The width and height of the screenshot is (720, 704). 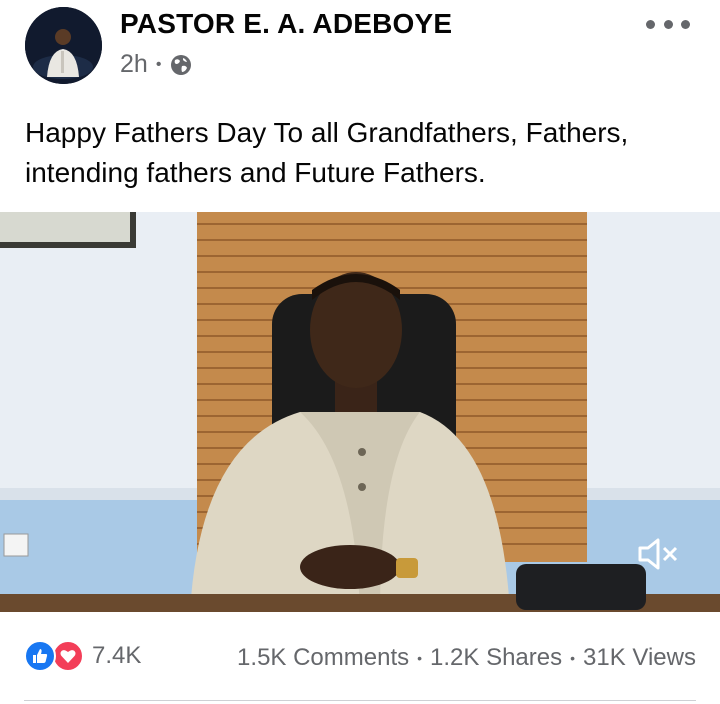 I want to click on divider, so click(x=360, y=700).